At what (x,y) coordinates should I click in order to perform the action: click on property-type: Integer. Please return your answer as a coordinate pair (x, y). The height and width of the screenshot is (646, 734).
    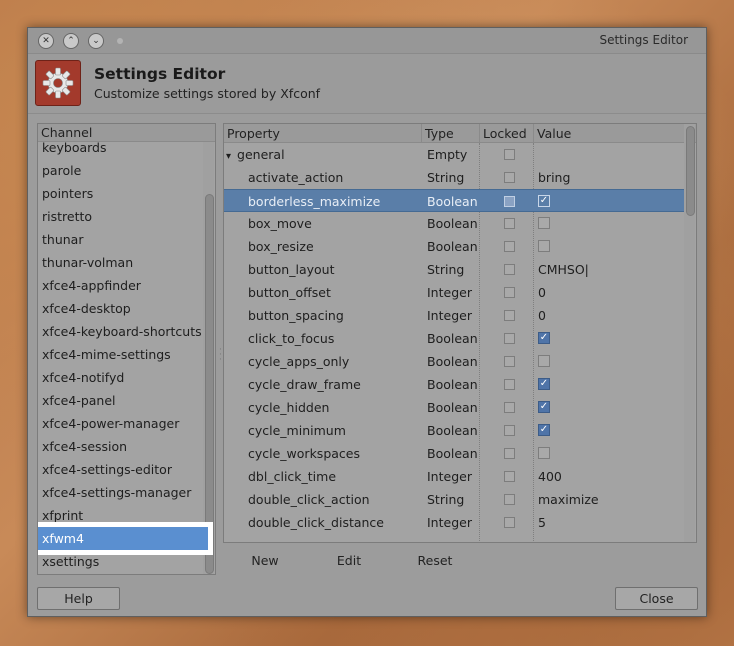
    Looking at the image, I should click on (449, 522).